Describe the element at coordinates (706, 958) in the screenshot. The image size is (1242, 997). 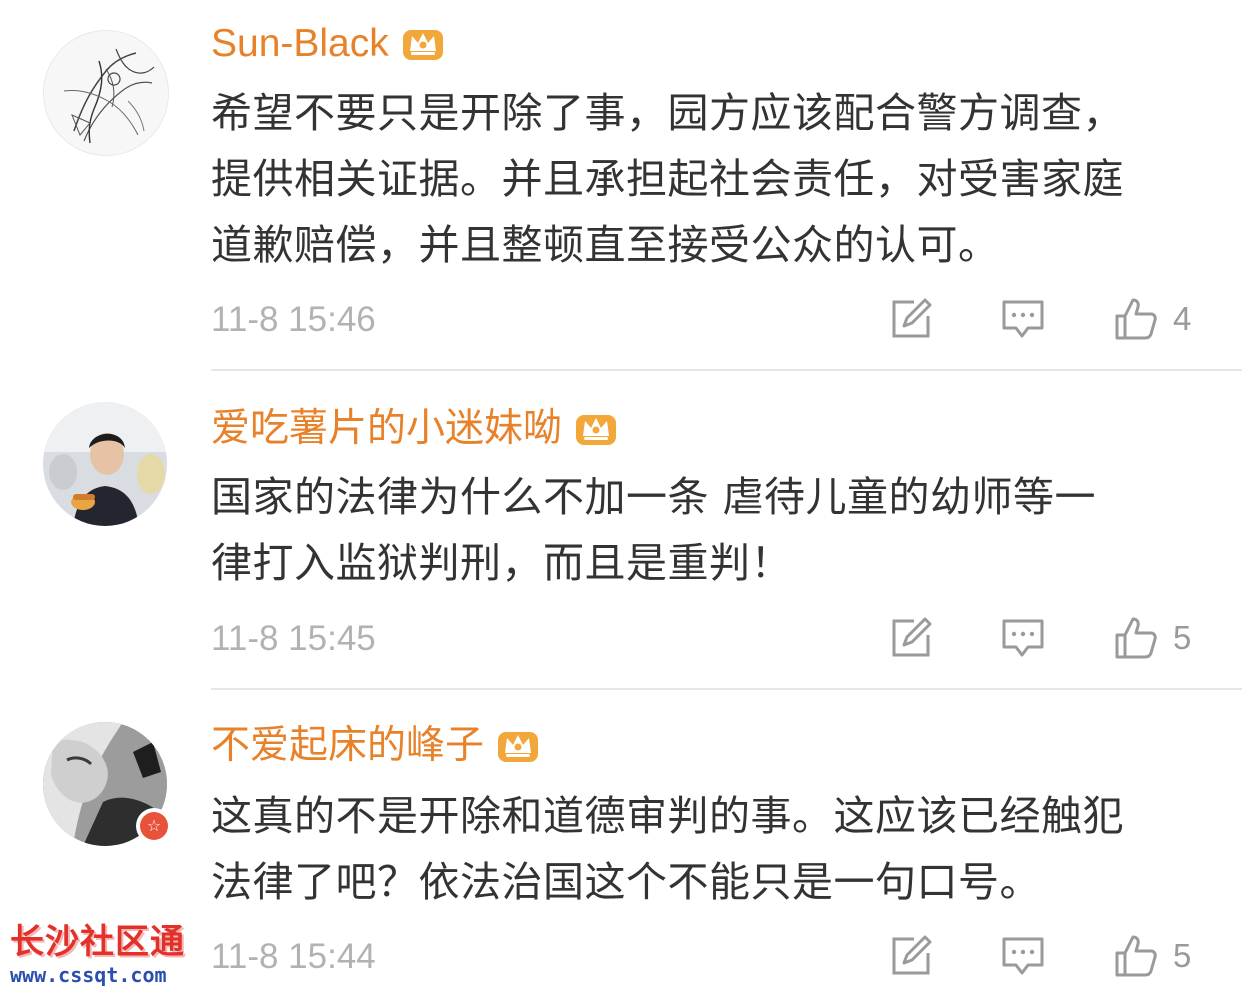
I see `comment-meta-row: 11-8 15:44 5` at that location.